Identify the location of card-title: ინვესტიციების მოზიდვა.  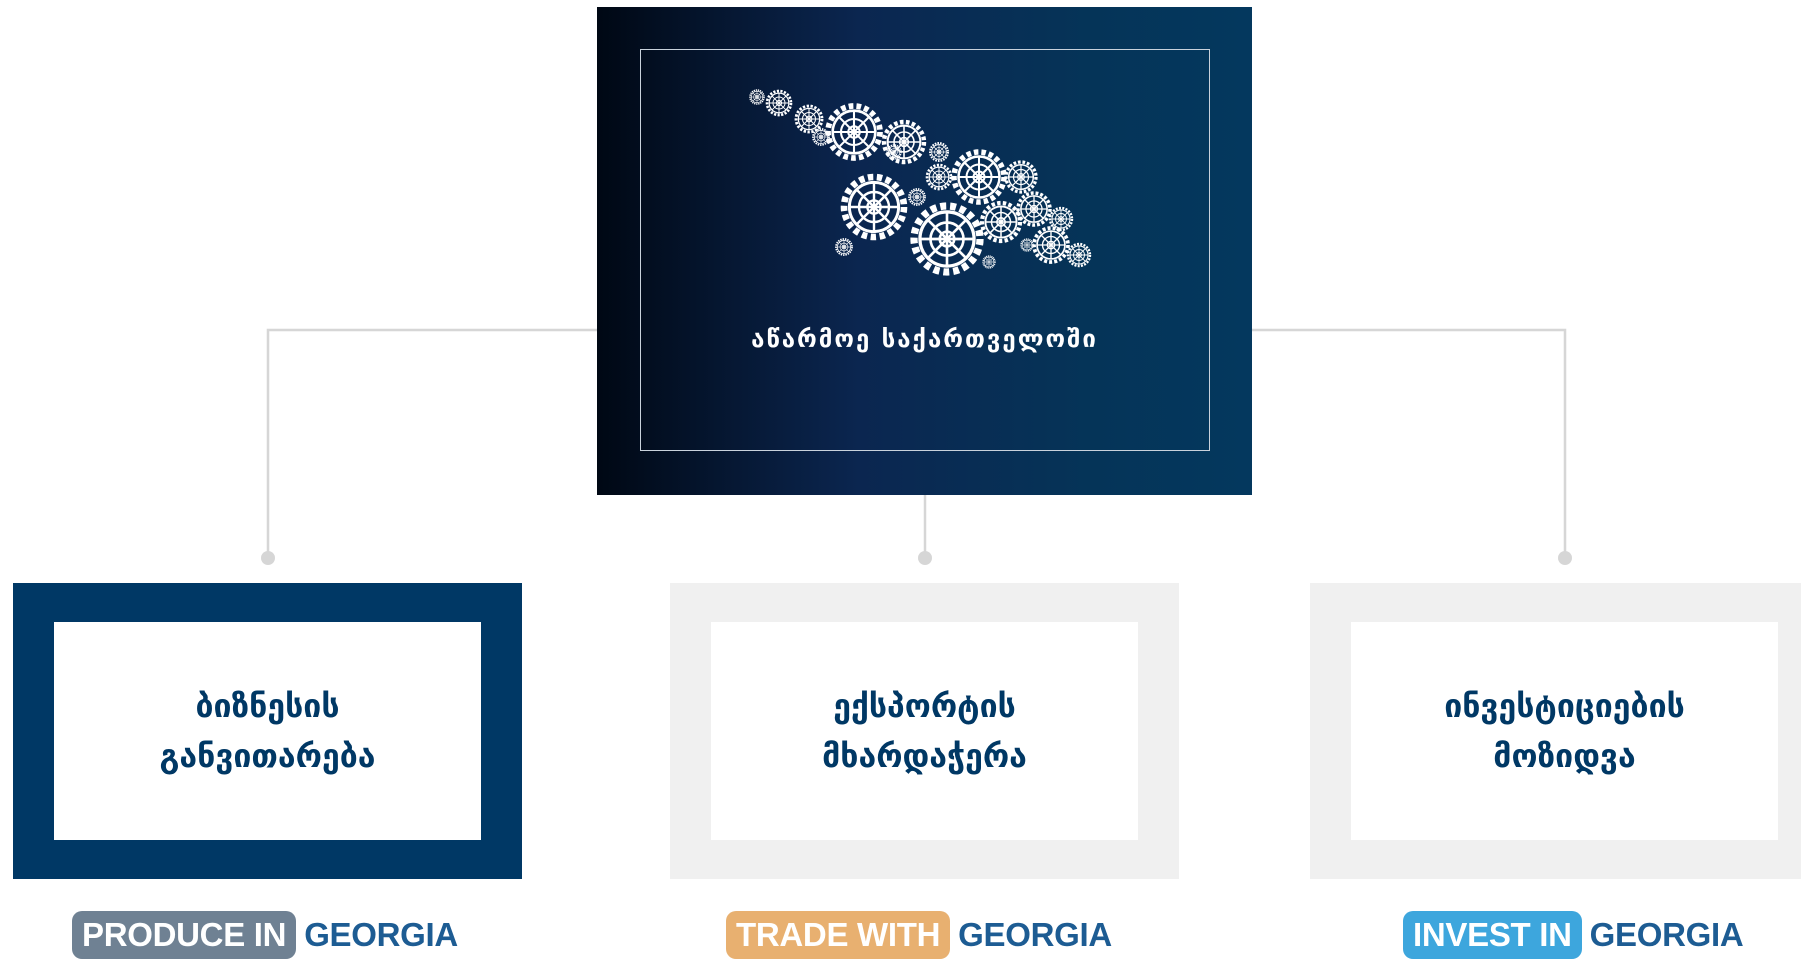
(1564, 731).